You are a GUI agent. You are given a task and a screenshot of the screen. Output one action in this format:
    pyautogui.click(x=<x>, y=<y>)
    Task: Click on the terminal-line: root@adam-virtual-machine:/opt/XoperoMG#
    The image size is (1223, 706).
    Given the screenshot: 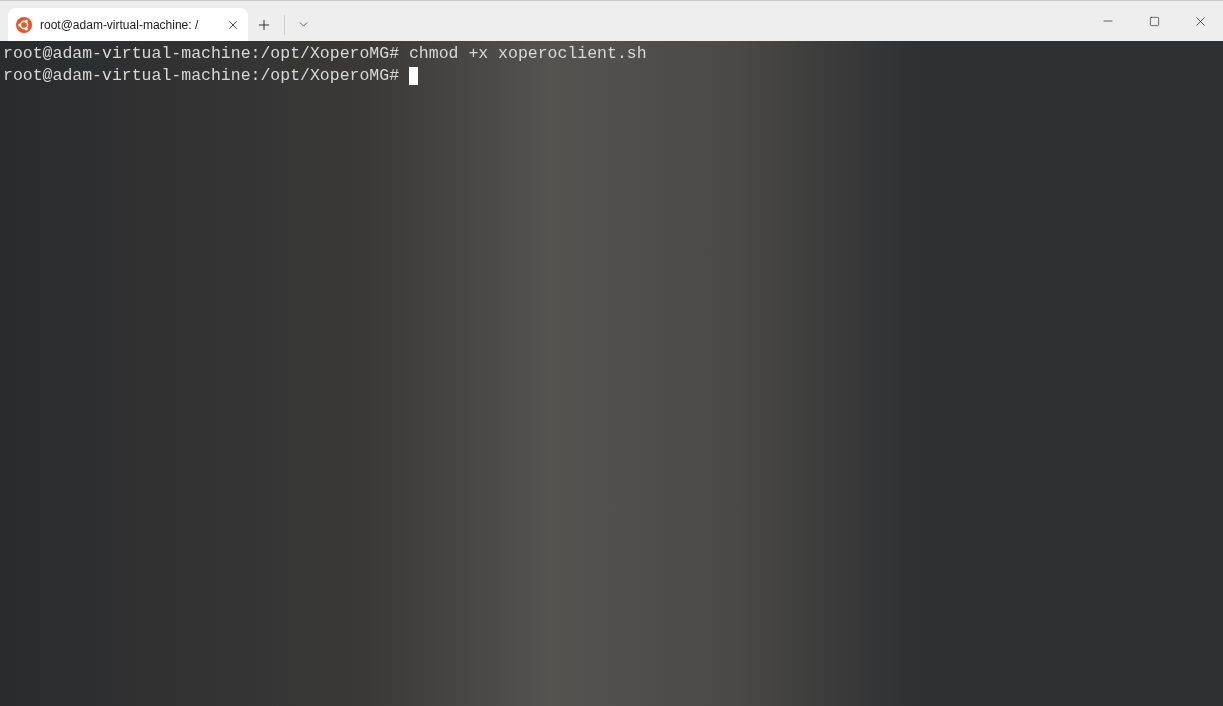 What is the action you would take?
    pyautogui.click(x=202, y=76)
    